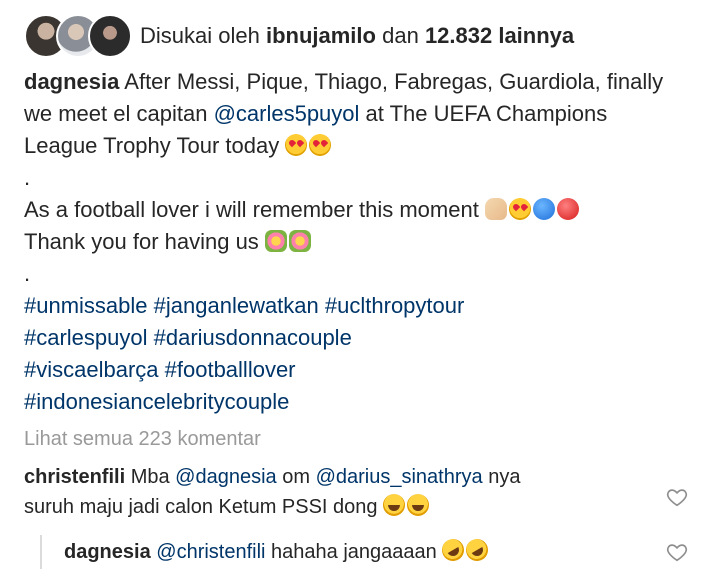 Image resolution: width=720 pixels, height=584 pixels. What do you see at coordinates (230, 369) in the screenshot?
I see `hashtag-link: #footballlover` at bounding box center [230, 369].